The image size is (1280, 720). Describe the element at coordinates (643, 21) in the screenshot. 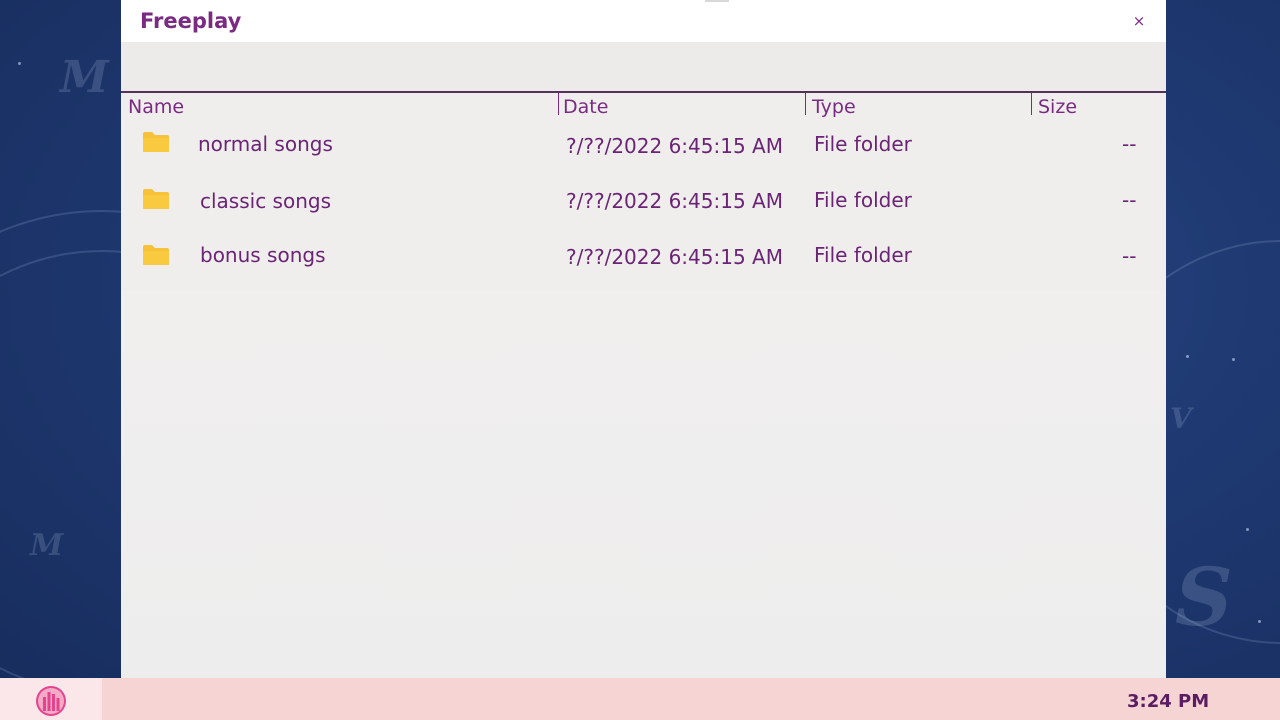

I see `window-titlebar: Freeplay ×` at that location.